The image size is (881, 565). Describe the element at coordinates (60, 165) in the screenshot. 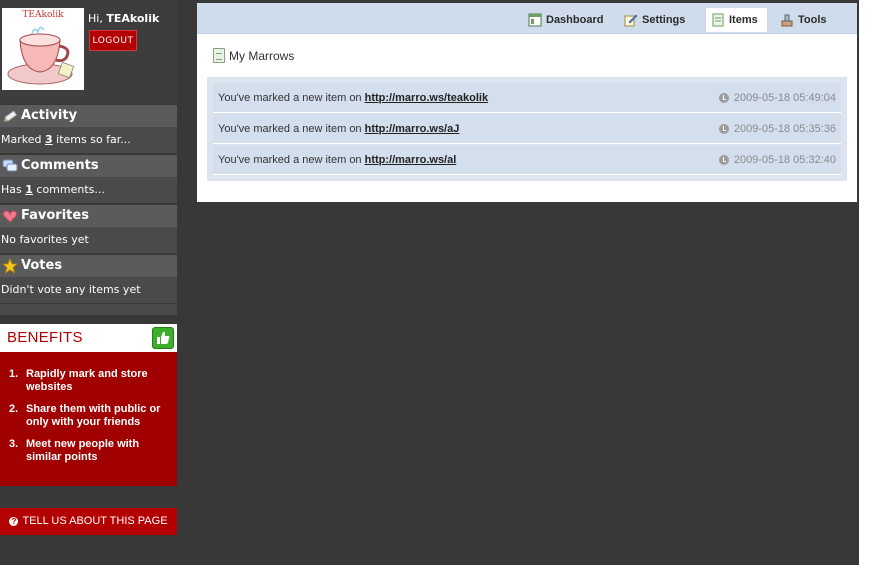

I see `comments-title: Comments` at that location.